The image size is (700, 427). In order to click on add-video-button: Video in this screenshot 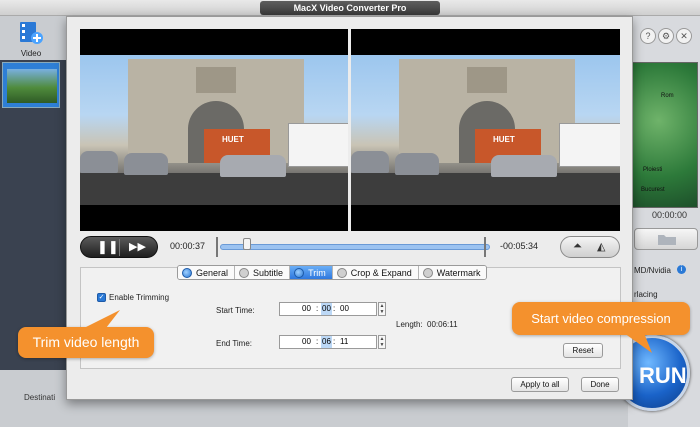, I will do `click(31, 38)`.